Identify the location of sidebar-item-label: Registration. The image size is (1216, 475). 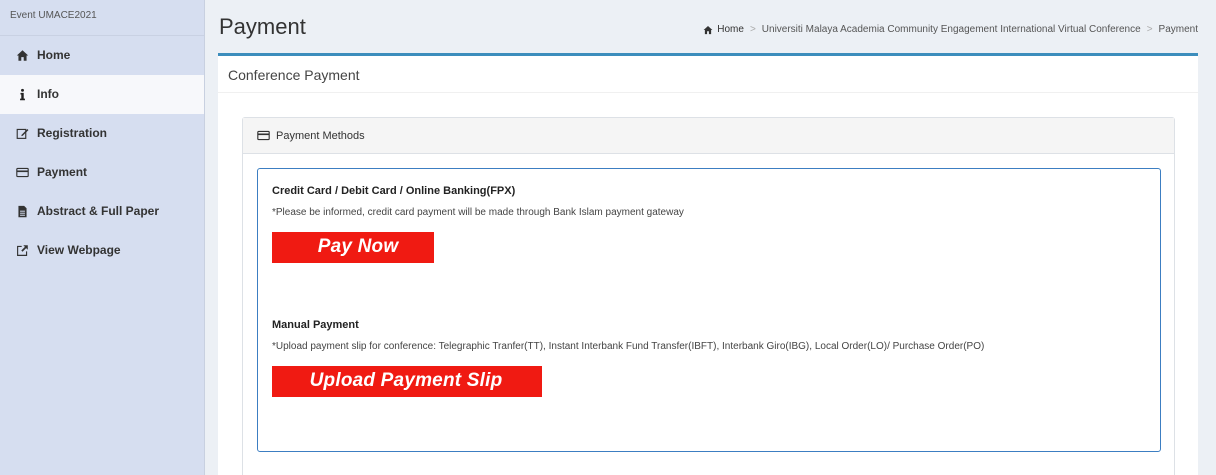
(72, 133).